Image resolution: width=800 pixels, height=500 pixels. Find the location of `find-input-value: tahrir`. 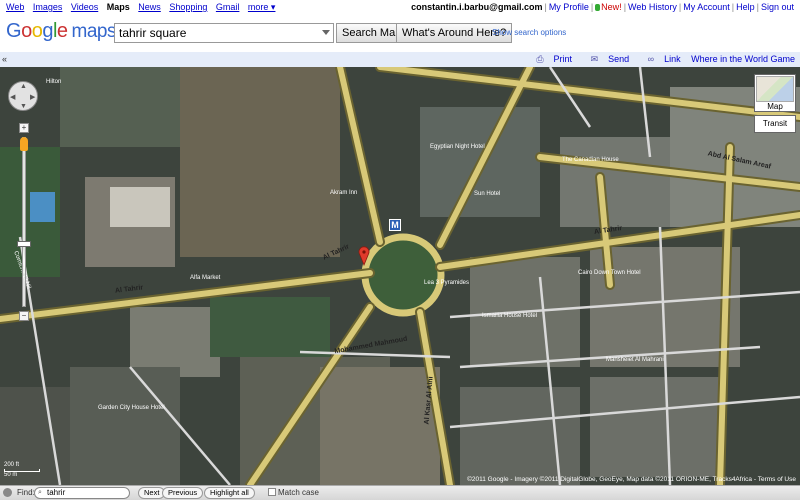

find-input-value: tahrir is located at coordinates (56, 492).